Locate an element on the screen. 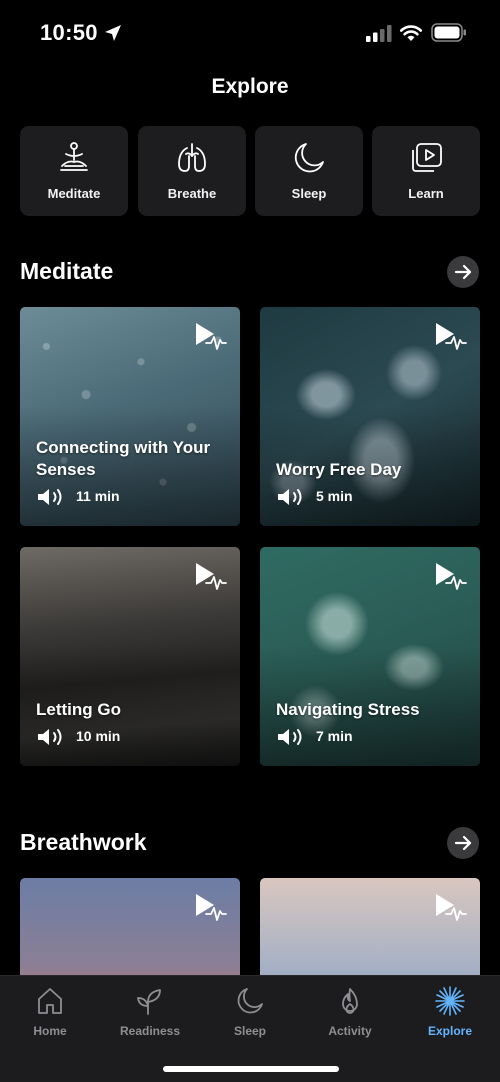 The width and height of the screenshot is (500, 1082). flame-icon is located at coordinates (350, 1001).